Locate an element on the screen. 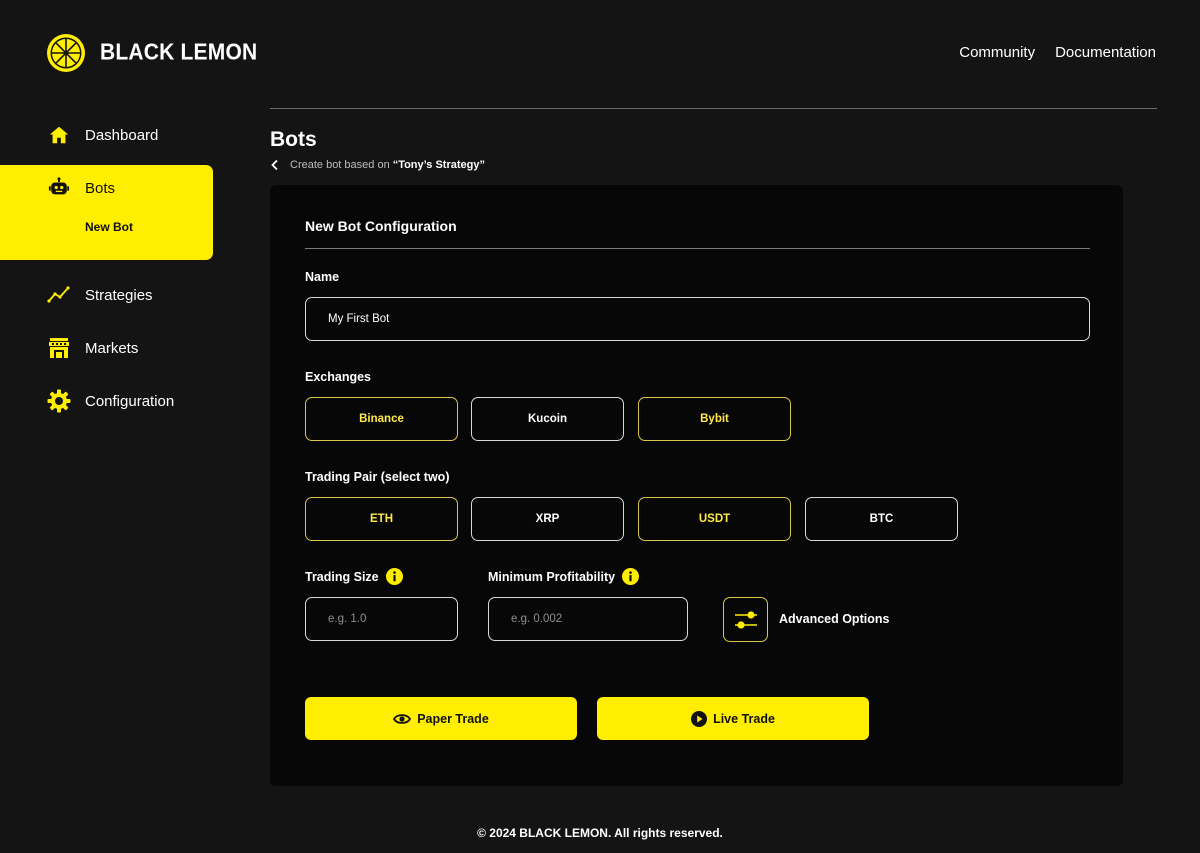 This screenshot has width=1200, height=853. min-profitability-label: Minimum Profitability is located at coordinates (552, 577).